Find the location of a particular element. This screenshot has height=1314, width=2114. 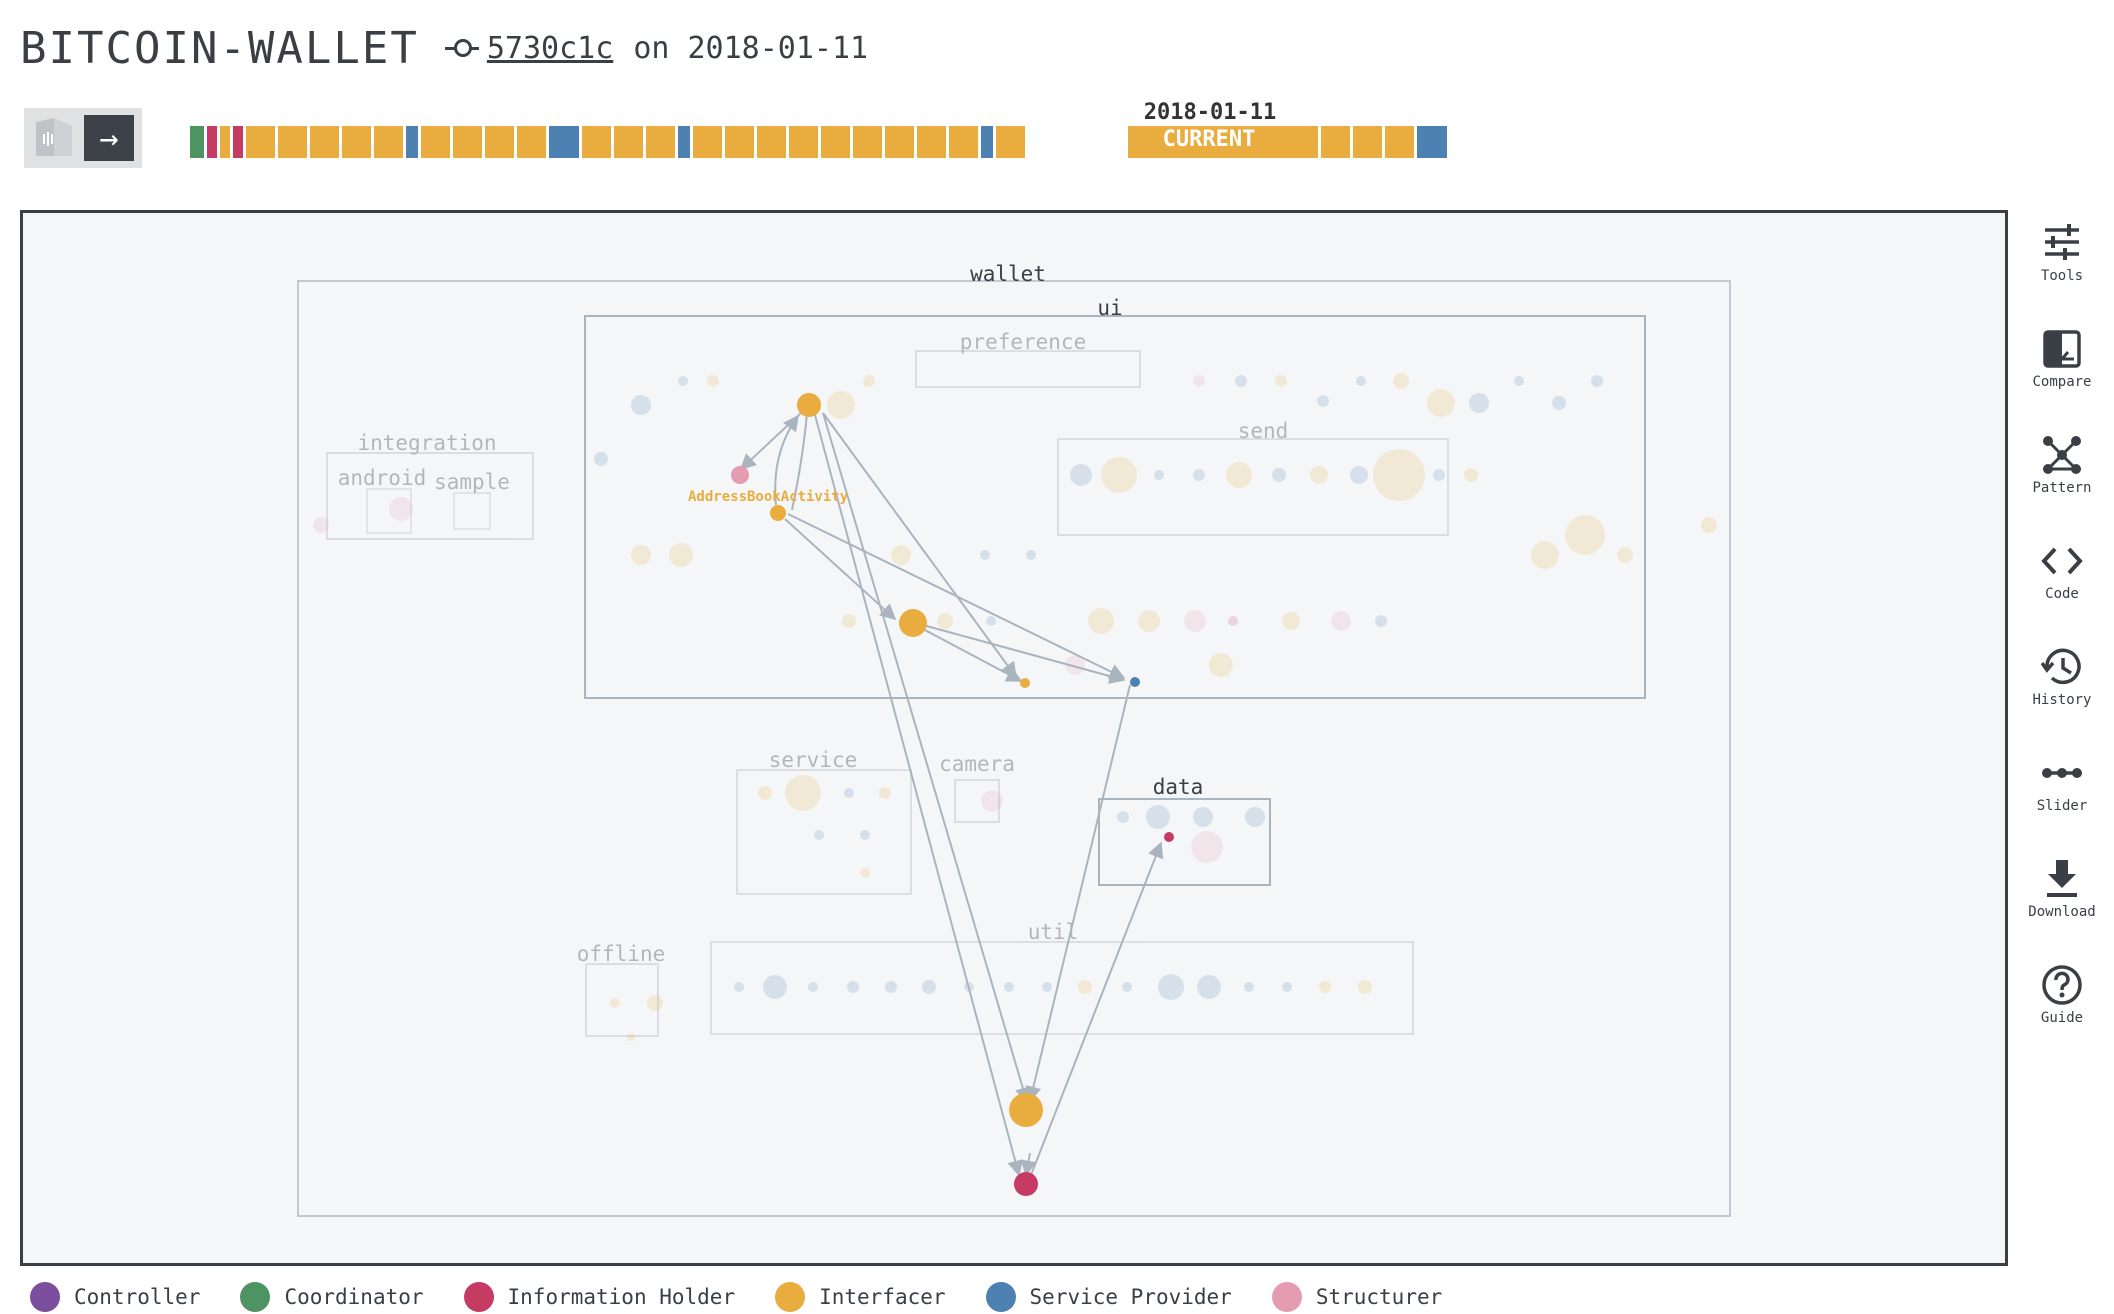

pattern-icon is located at coordinates (2062, 455).